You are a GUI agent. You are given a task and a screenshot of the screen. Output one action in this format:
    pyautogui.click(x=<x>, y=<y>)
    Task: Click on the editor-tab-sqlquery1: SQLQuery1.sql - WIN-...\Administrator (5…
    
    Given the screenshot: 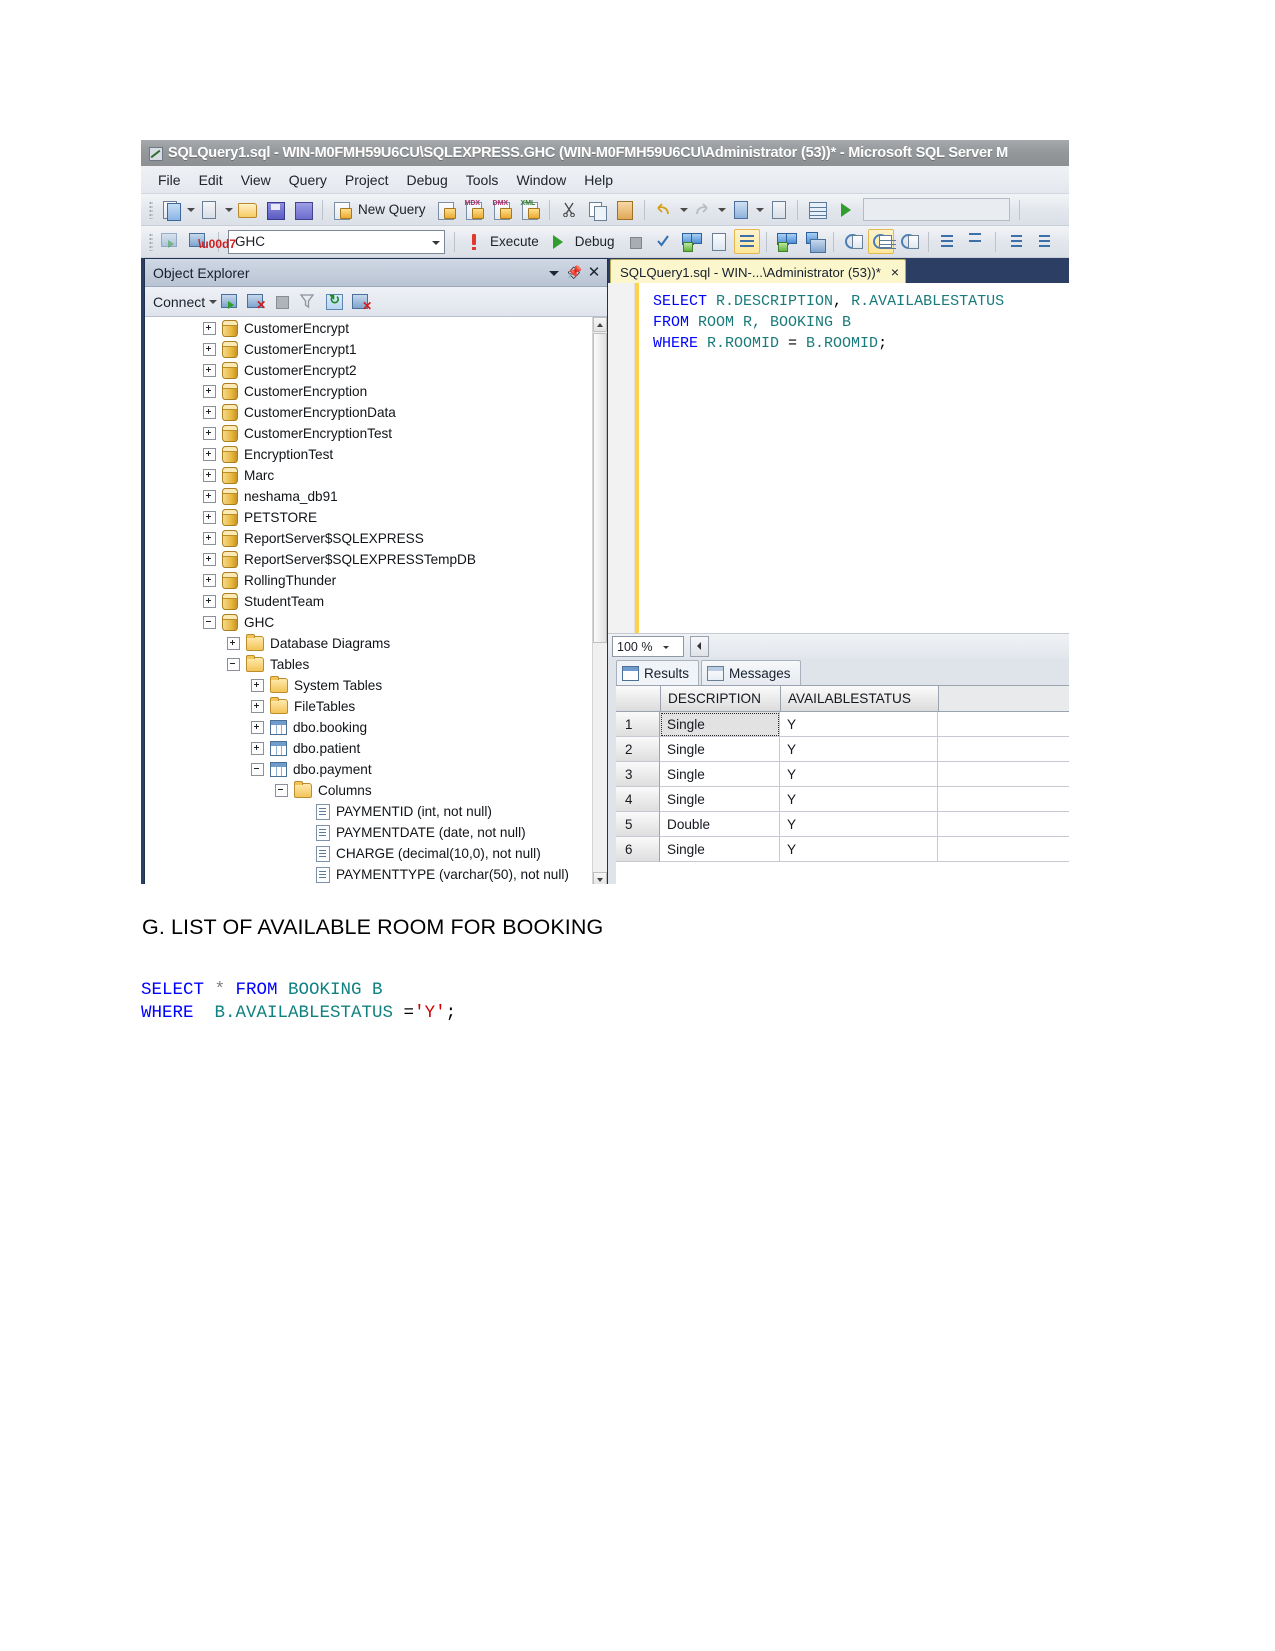 What is the action you would take?
    pyautogui.click(x=758, y=271)
    